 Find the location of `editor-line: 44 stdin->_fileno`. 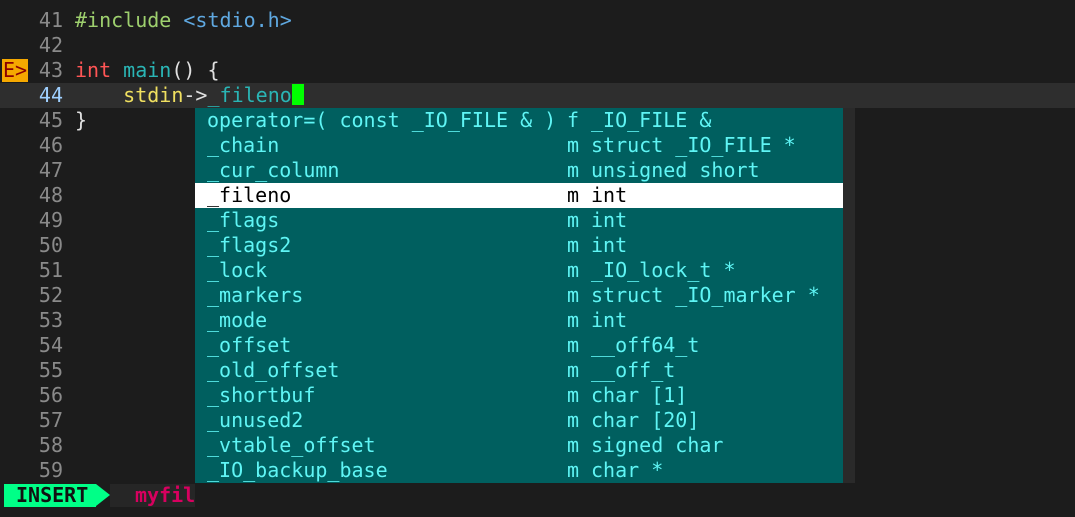

editor-line: 44 stdin->_fileno is located at coordinates (537, 95).